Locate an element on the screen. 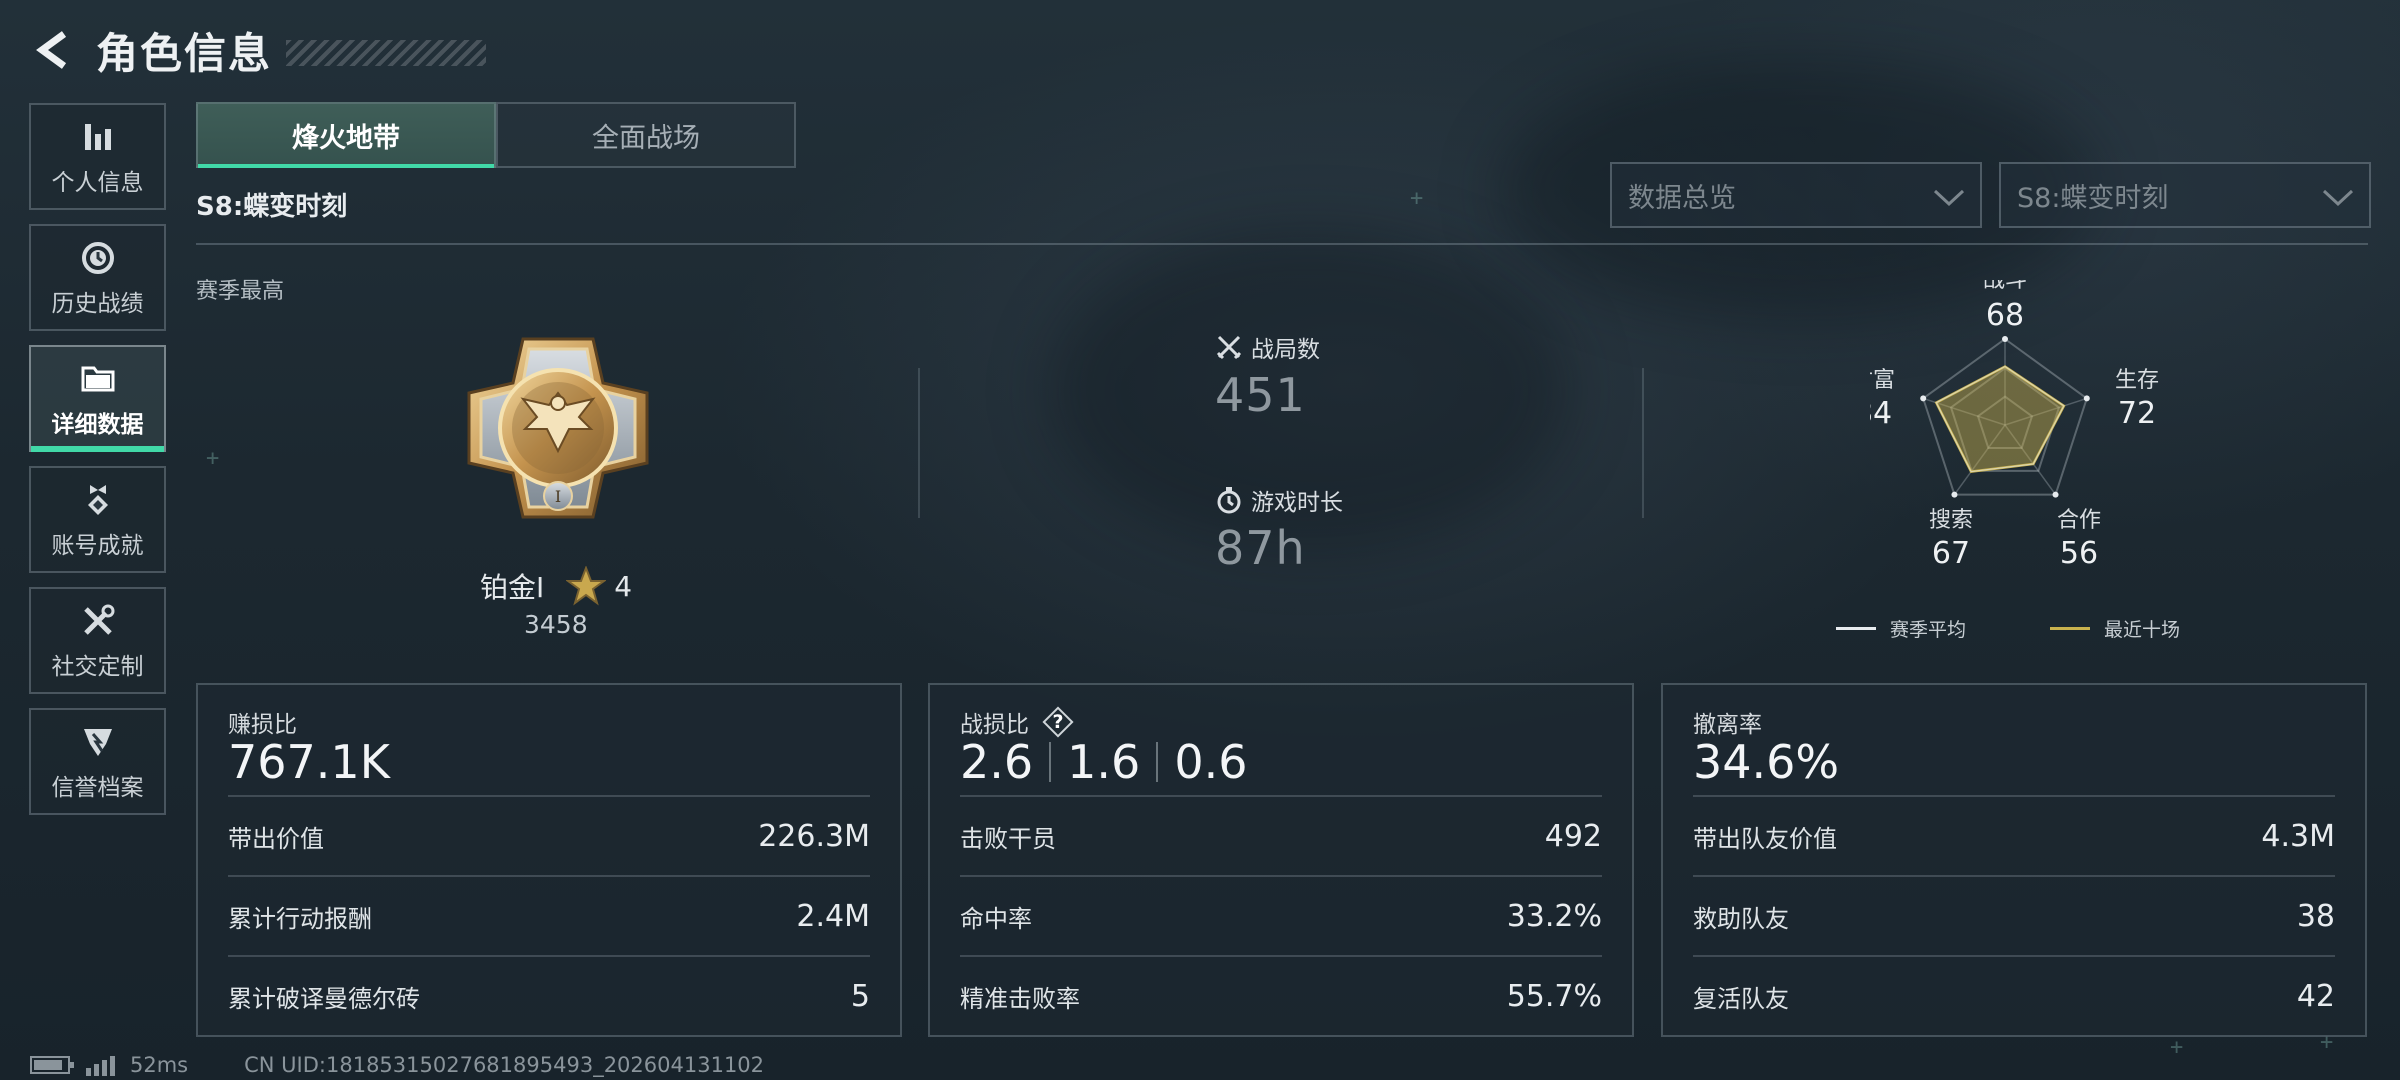 This screenshot has height=1080, width=2400. sidebar-item-social: 社交定制 is located at coordinates (97, 640).